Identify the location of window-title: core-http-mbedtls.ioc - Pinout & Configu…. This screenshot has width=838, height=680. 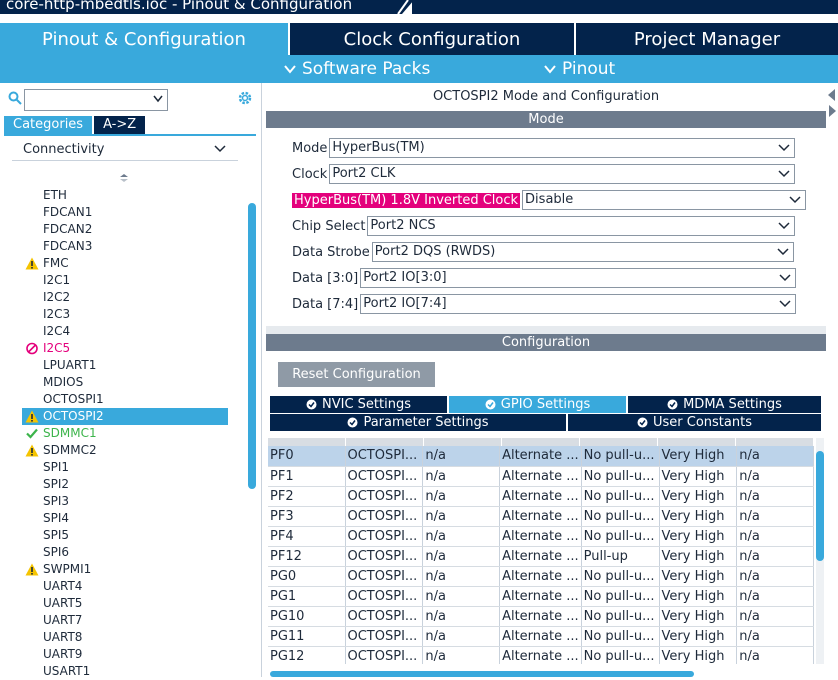
(199, 7).